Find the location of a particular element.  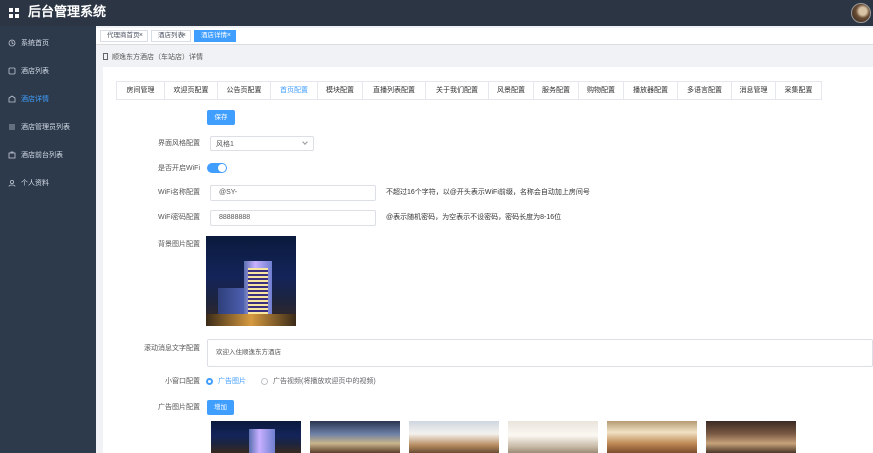

tab-message-management: 消息管理 is located at coordinates (754, 90).